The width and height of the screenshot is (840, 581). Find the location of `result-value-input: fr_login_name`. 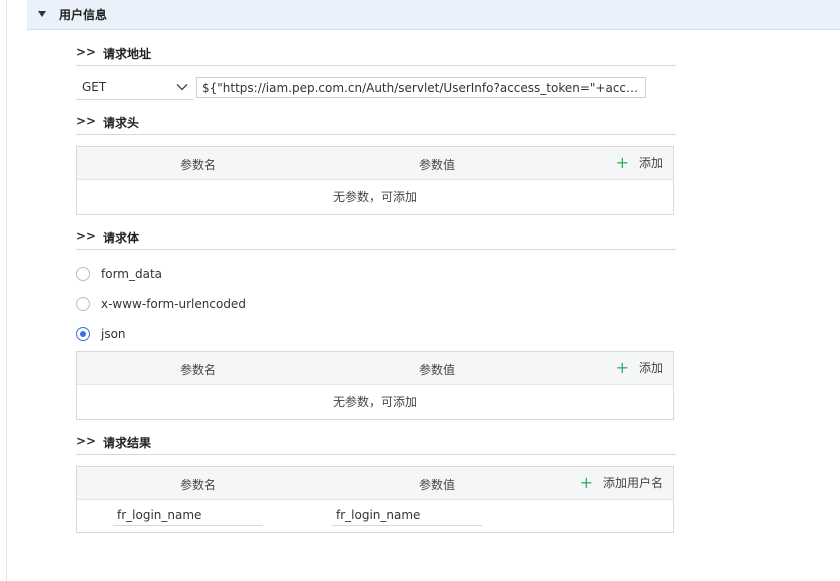

result-value-input: fr_login_name is located at coordinates (407, 517).